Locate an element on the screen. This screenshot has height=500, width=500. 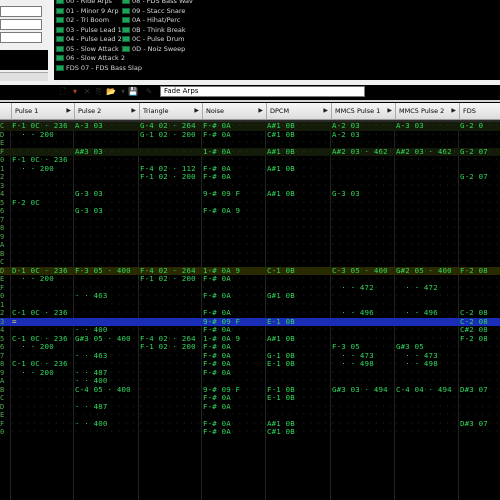
edit-instrument-icon: ✎ is located at coordinates (149, 91).